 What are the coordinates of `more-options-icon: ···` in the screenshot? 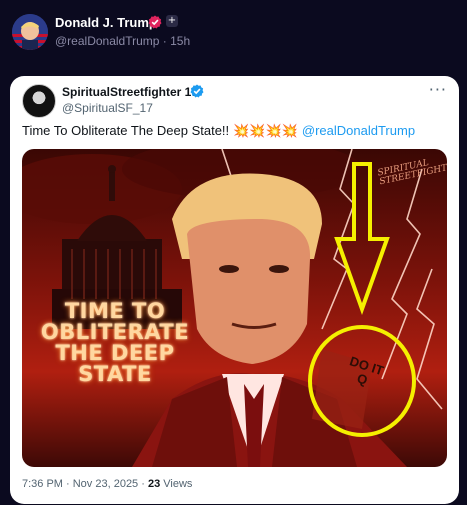 It's located at (438, 89).